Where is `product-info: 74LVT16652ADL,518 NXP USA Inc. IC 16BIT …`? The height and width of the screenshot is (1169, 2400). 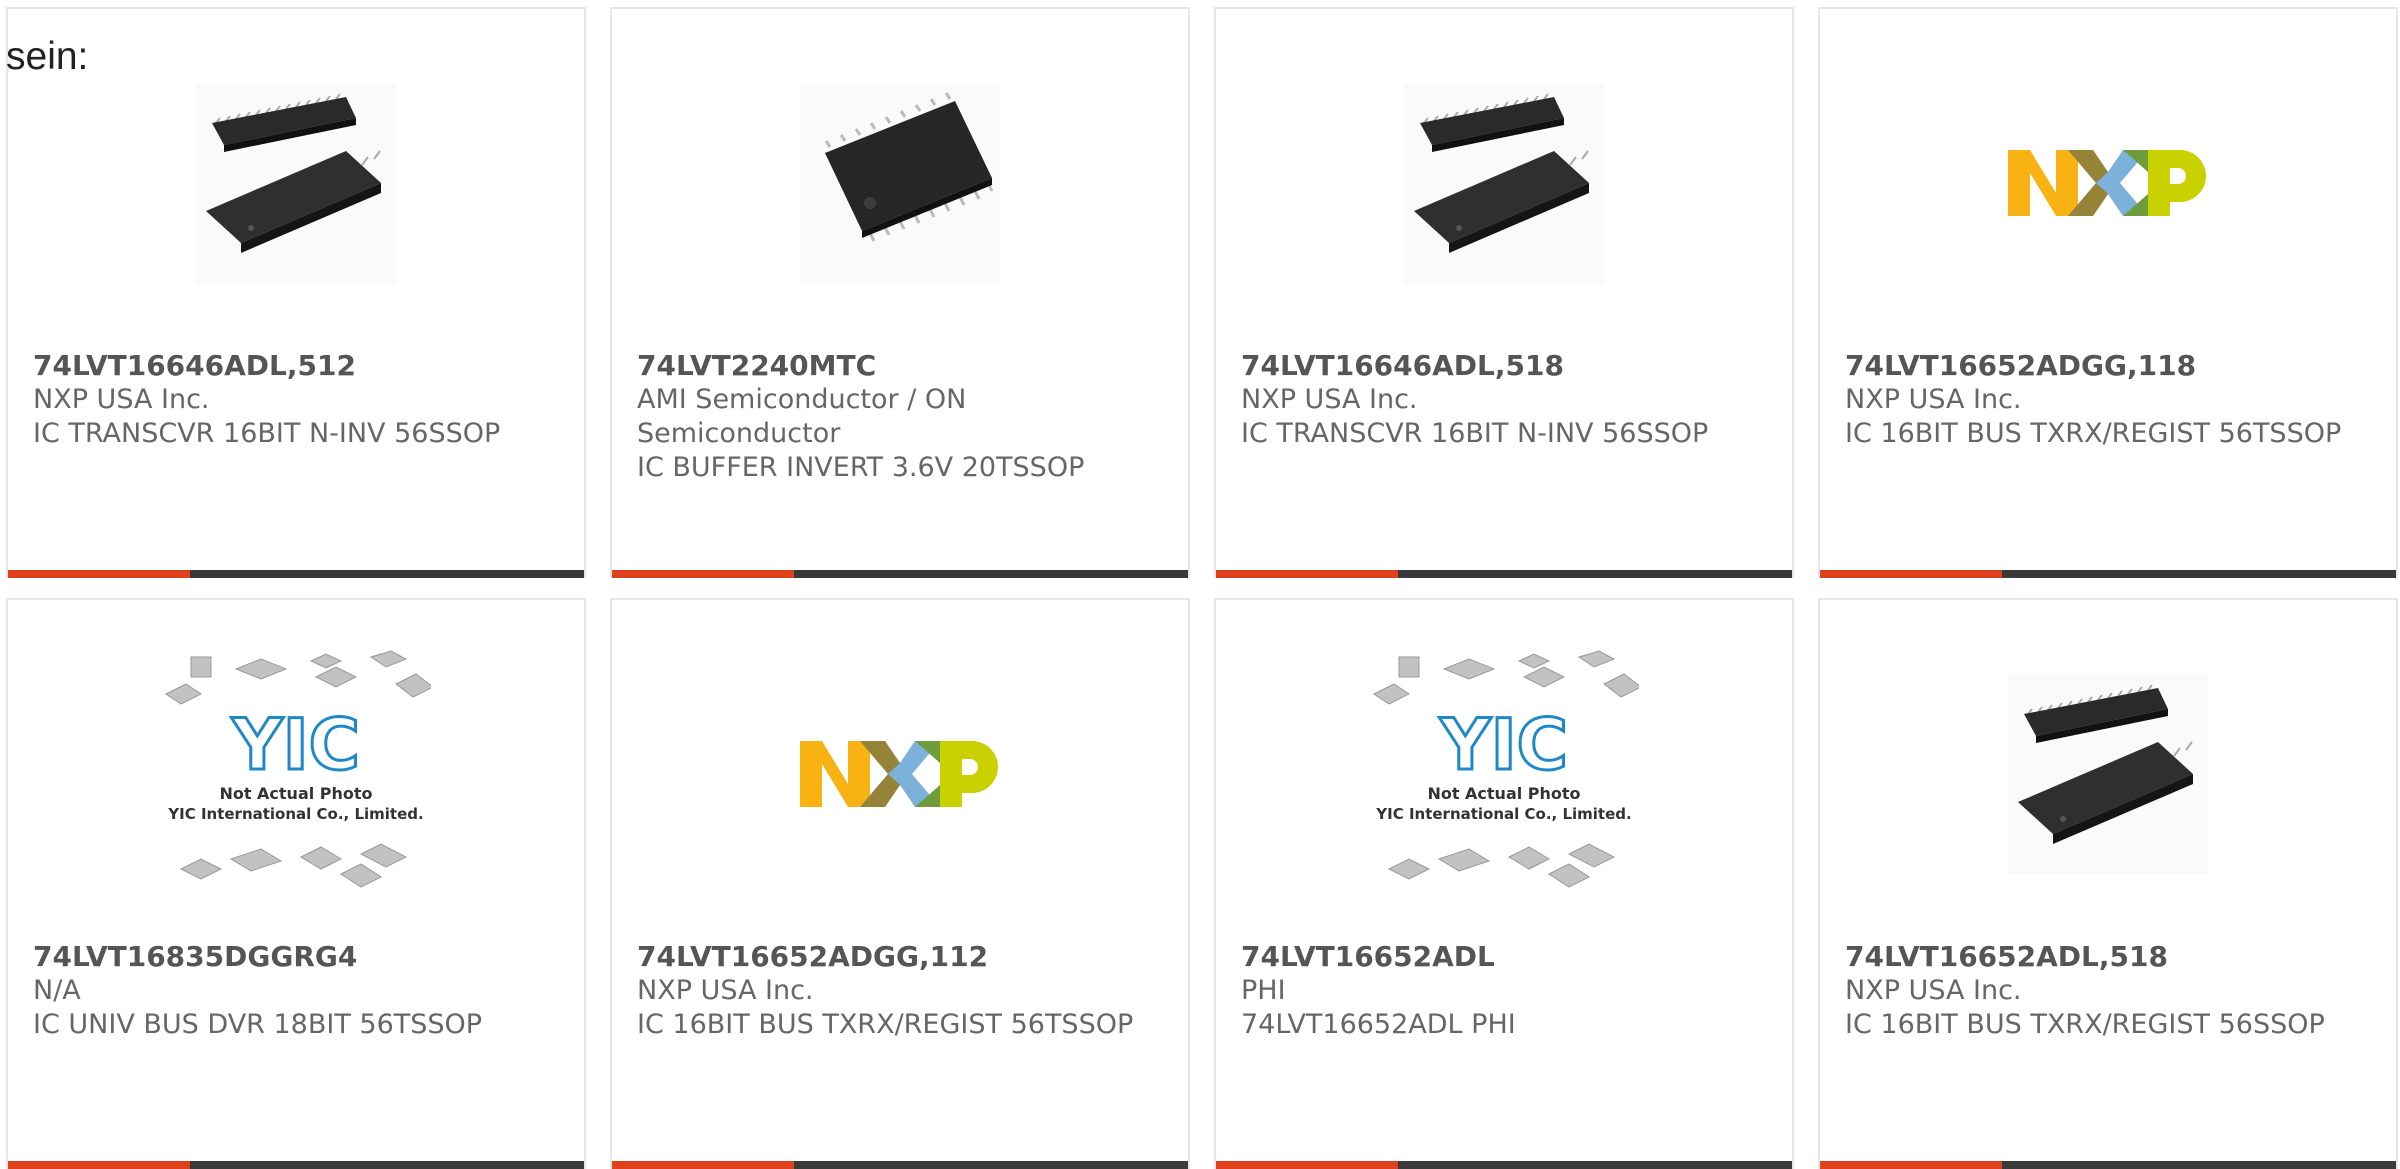 product-info: 74LVT16652ADL,518 NXP USA Inc. IC 16BIT … is located at coordinates (2110, 991).